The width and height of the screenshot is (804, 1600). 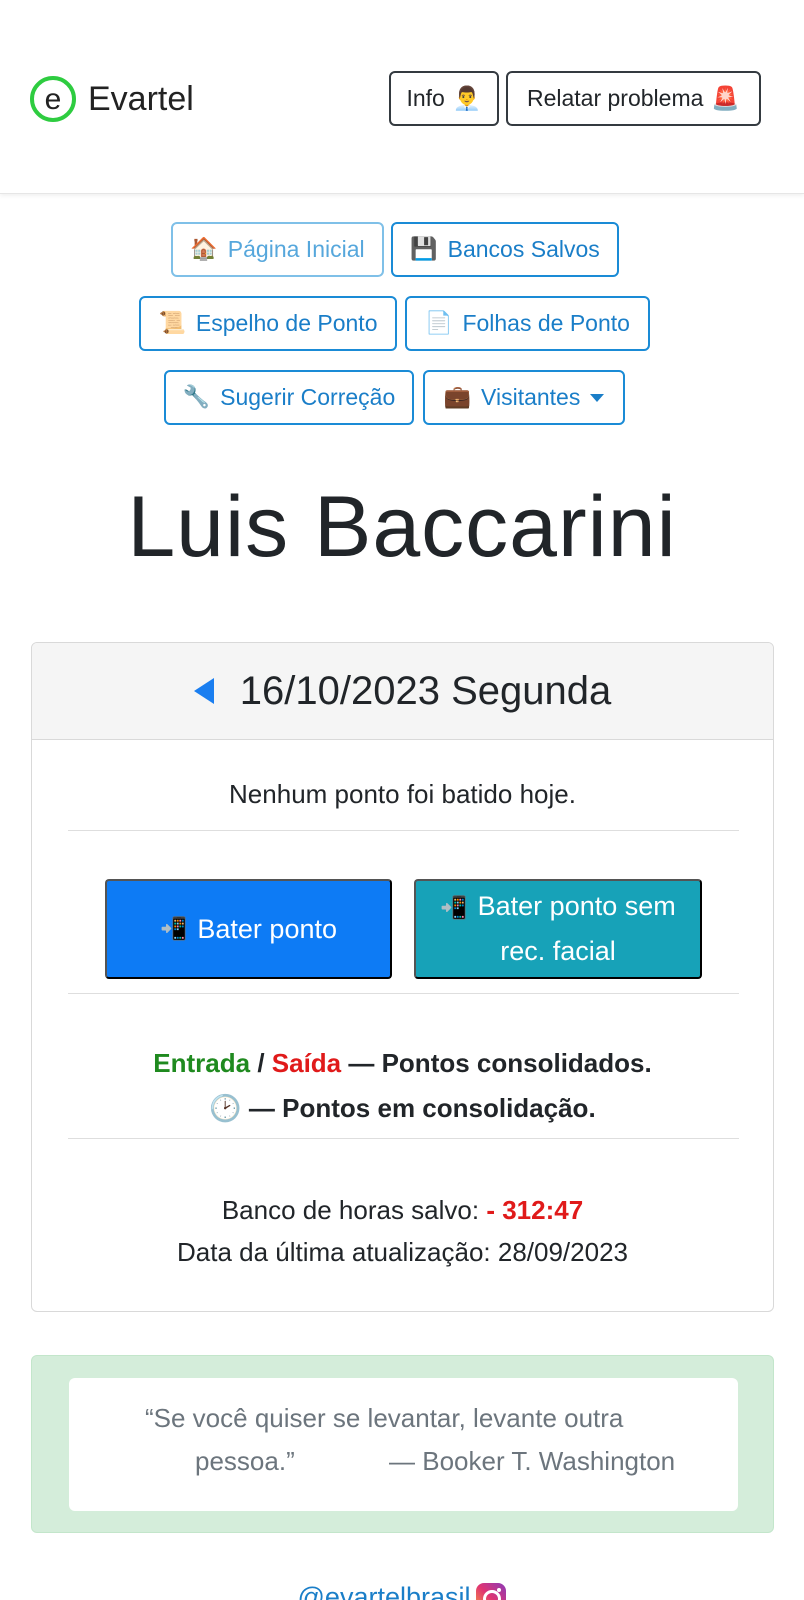 What do you see at coordinates (615, 98) in the screenshot?
I see `report-problem-label: Relatar problema` at bounding box center [615, 98].